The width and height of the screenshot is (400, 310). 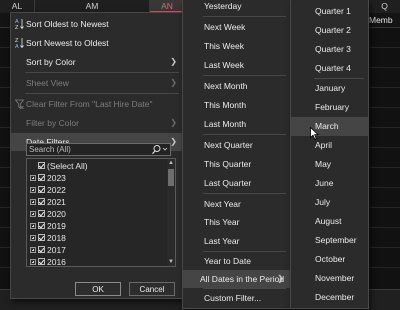 I want to click on sort-ascending-icon: A Z, so click(x=19, y=24).